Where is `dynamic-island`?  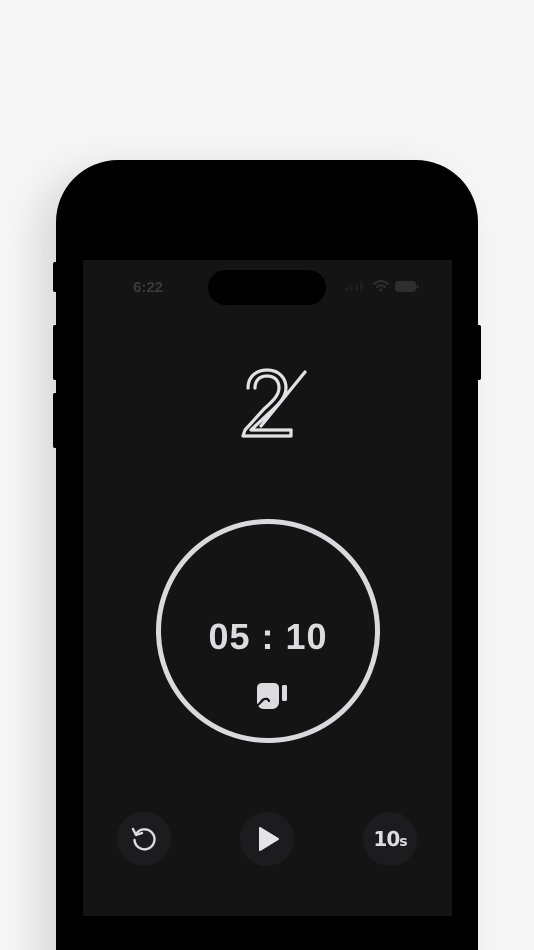
dynamic-island is located at coordinates (267, 287).